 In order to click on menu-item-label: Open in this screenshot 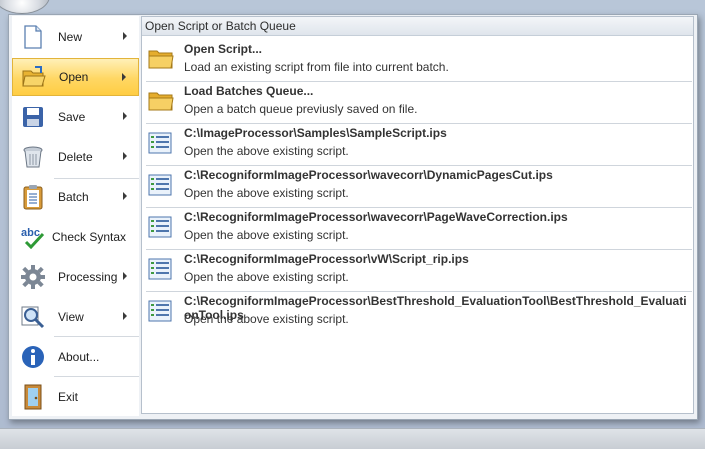, I will do `click(74, 77)`.